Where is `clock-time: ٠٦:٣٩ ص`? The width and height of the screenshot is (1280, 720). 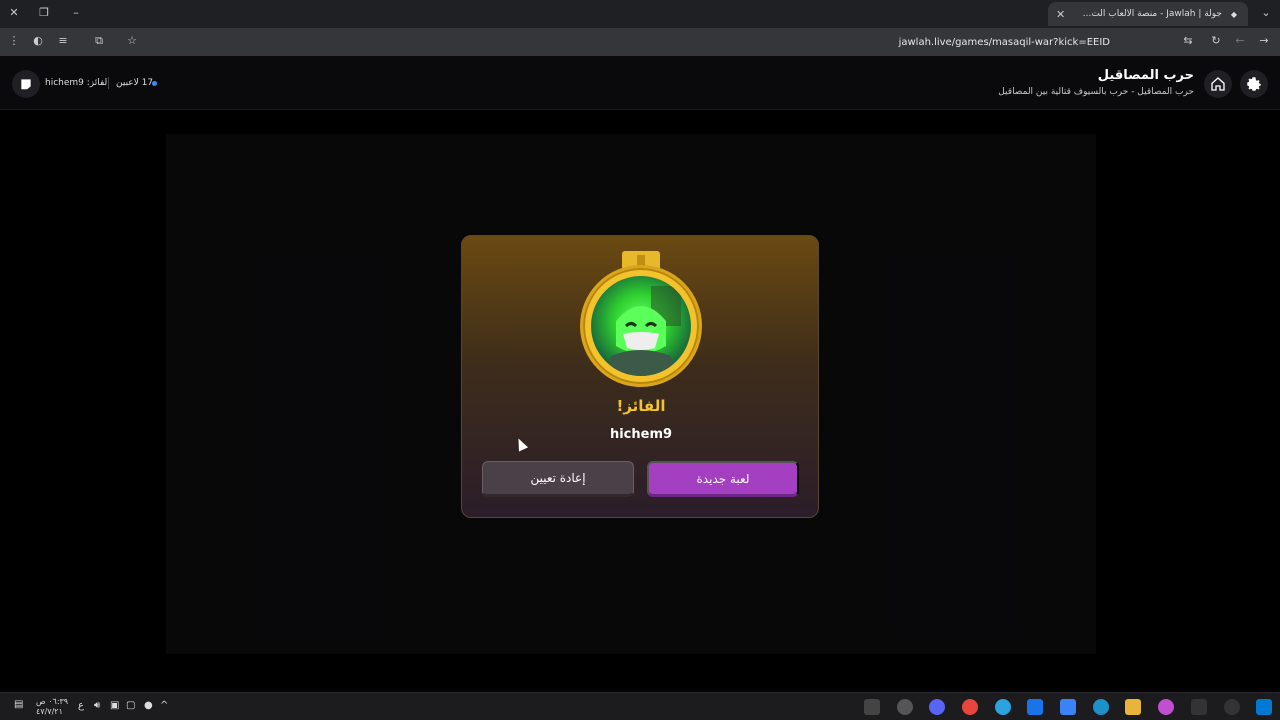
clock-time: ٠٦:٣٩ ص is located at coordinates (52, 701).